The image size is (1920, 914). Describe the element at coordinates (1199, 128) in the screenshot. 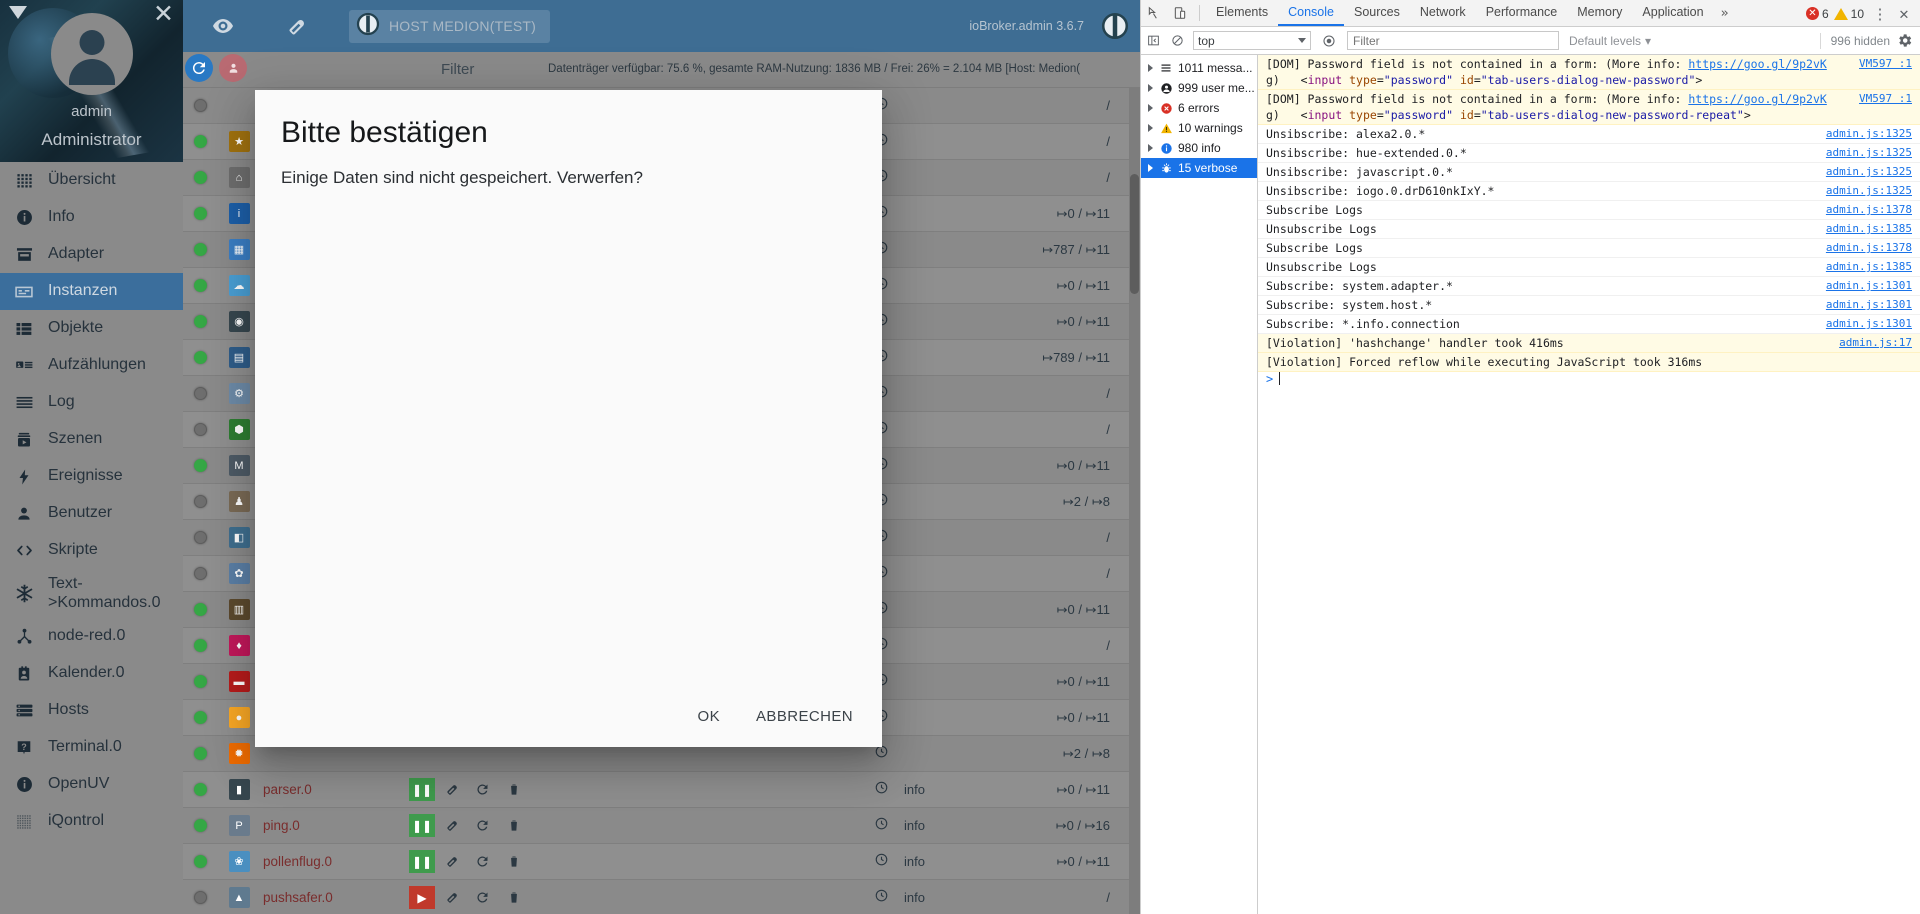

I see `console-sidebar-item: 10 warnings` at that location.